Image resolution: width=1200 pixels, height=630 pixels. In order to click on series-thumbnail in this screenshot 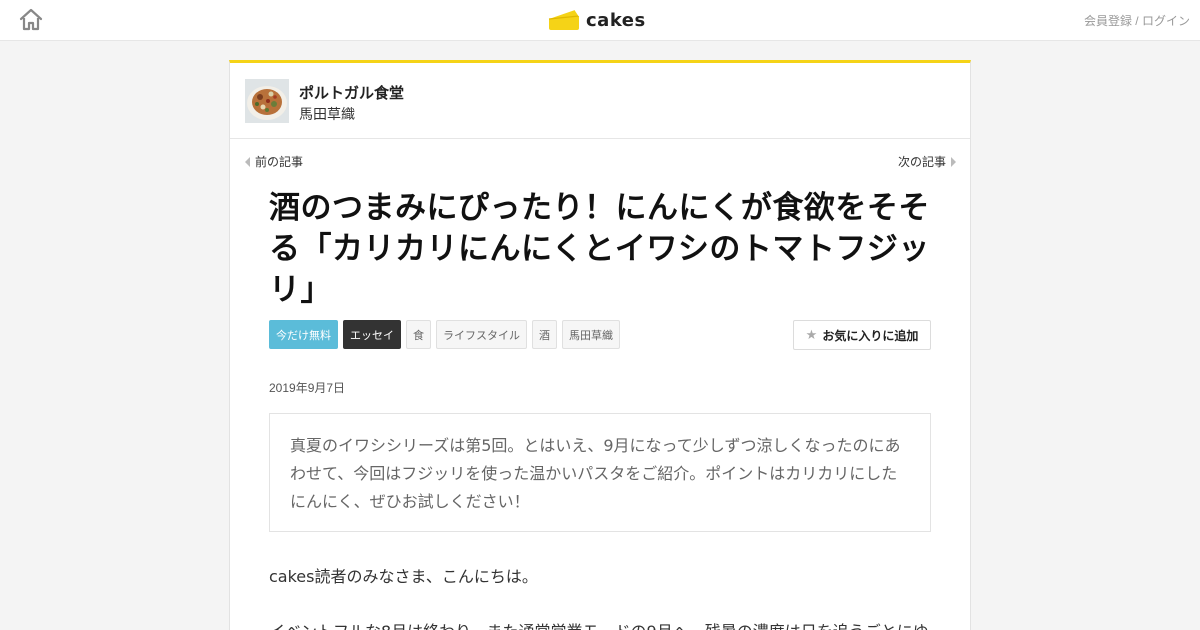, I will do `click(267, 101)`.